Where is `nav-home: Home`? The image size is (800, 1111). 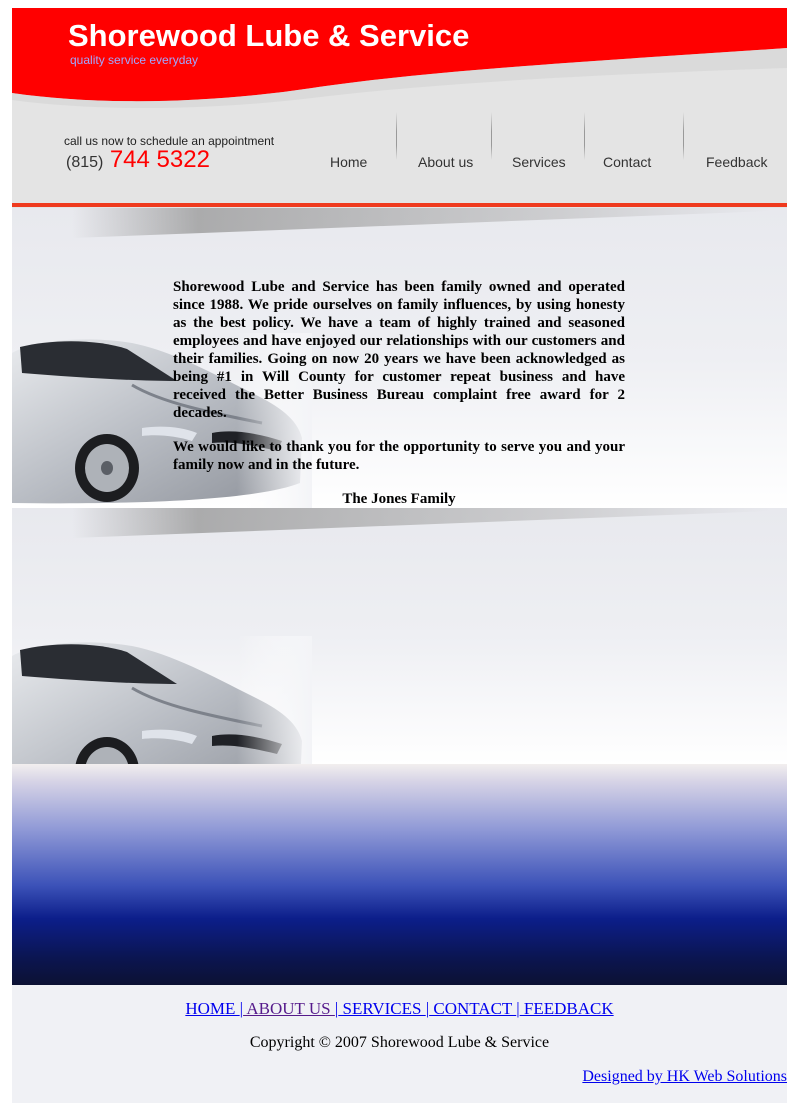
nav-home: Home is located at coordinates (348, 162).